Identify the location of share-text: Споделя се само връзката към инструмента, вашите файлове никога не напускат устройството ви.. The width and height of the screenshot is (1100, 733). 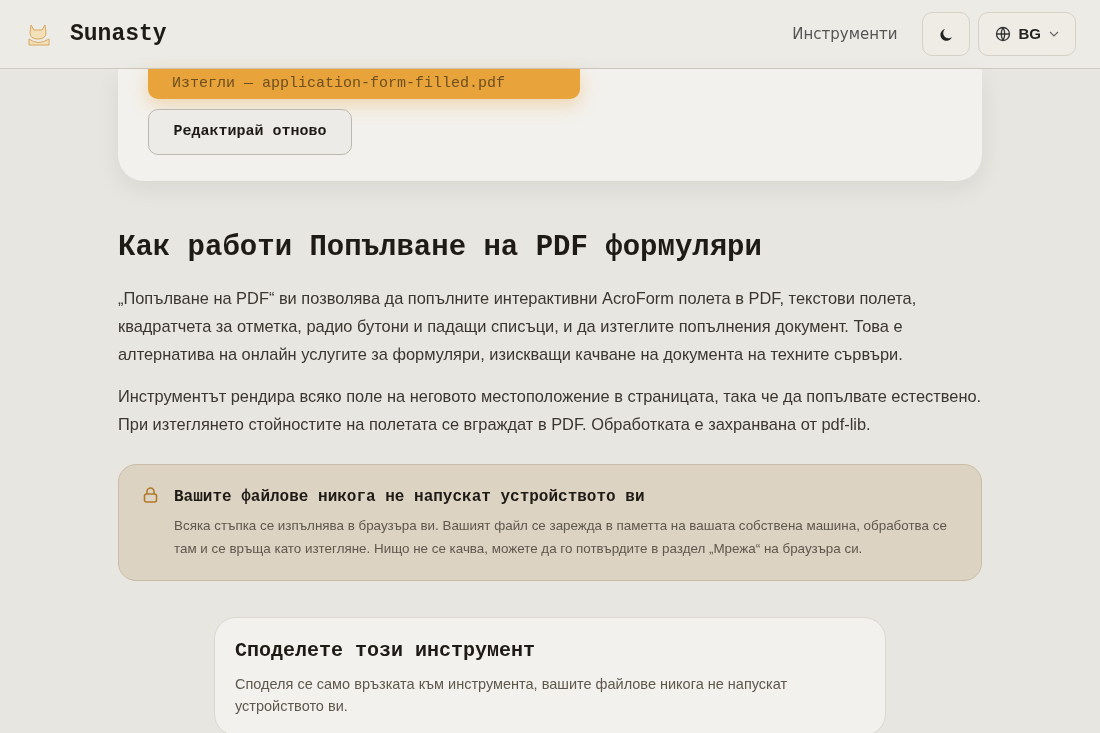
(512, 695).